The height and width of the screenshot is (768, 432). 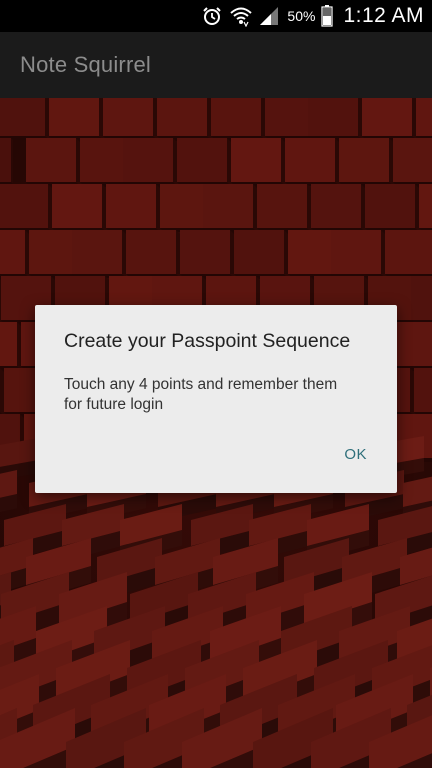 I want to click on ok-button: OK, so click(x=355, y=454).